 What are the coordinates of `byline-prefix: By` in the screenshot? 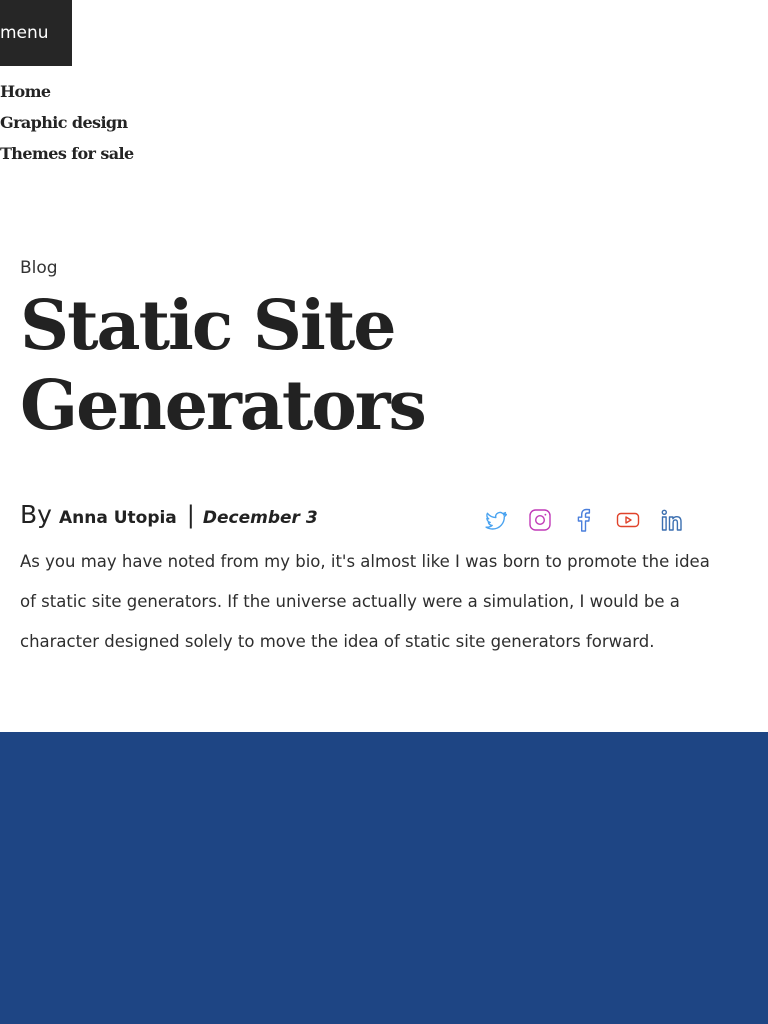 It's located at (36, 514).